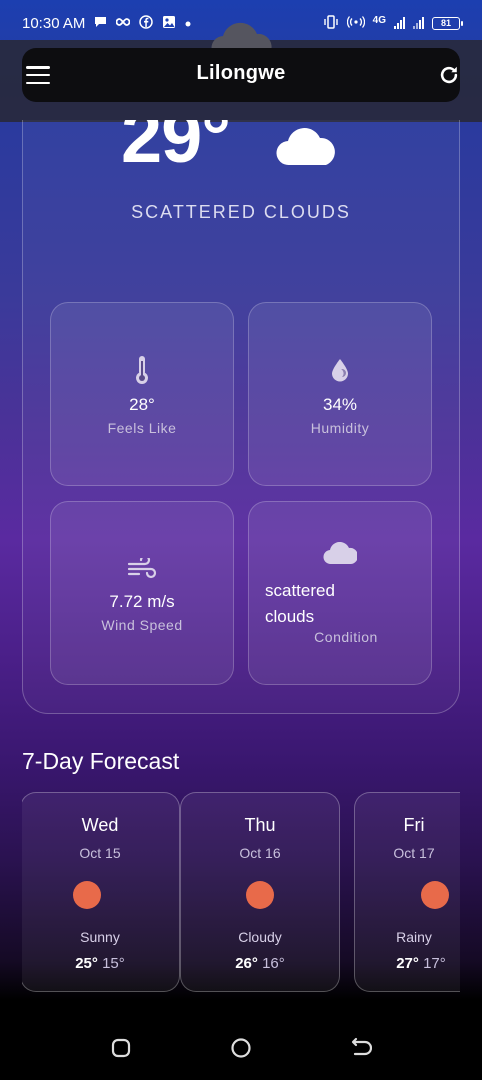 The width and height of the screenshot is (482, 1080). What do you see at coordinates (340, 428) in the screenshot?
I see `humidity-label: Humidity` at bounding box center [340, 428].